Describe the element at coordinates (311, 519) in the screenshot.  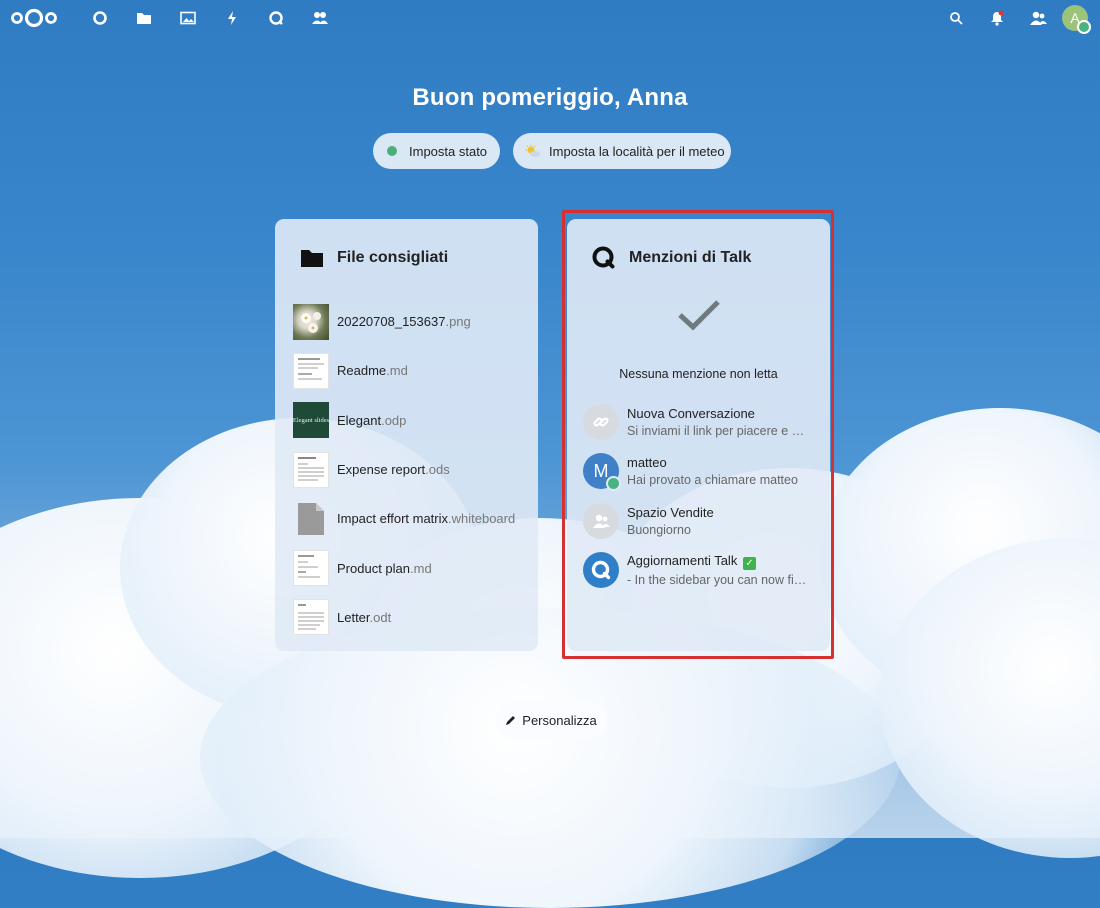
I see `whiteboard-file-icon` at that location.